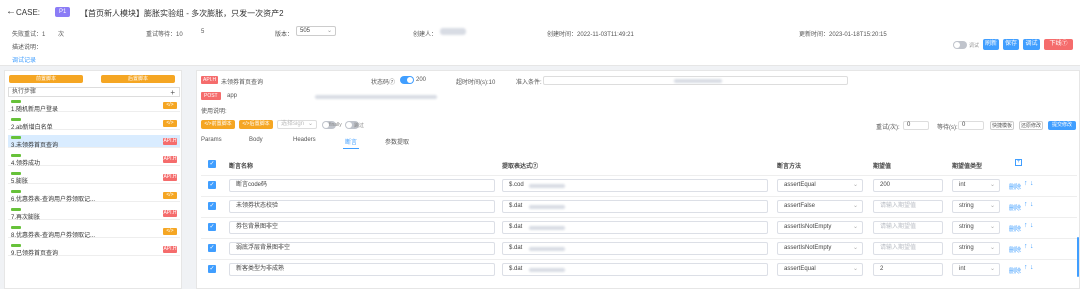 This screenshot has height=289, width=1080. Describe the element at coordinates (94, 196) in the screenshot. I see `step-item: 6.优惠券表-查询用户券领取记... </>` at that location.